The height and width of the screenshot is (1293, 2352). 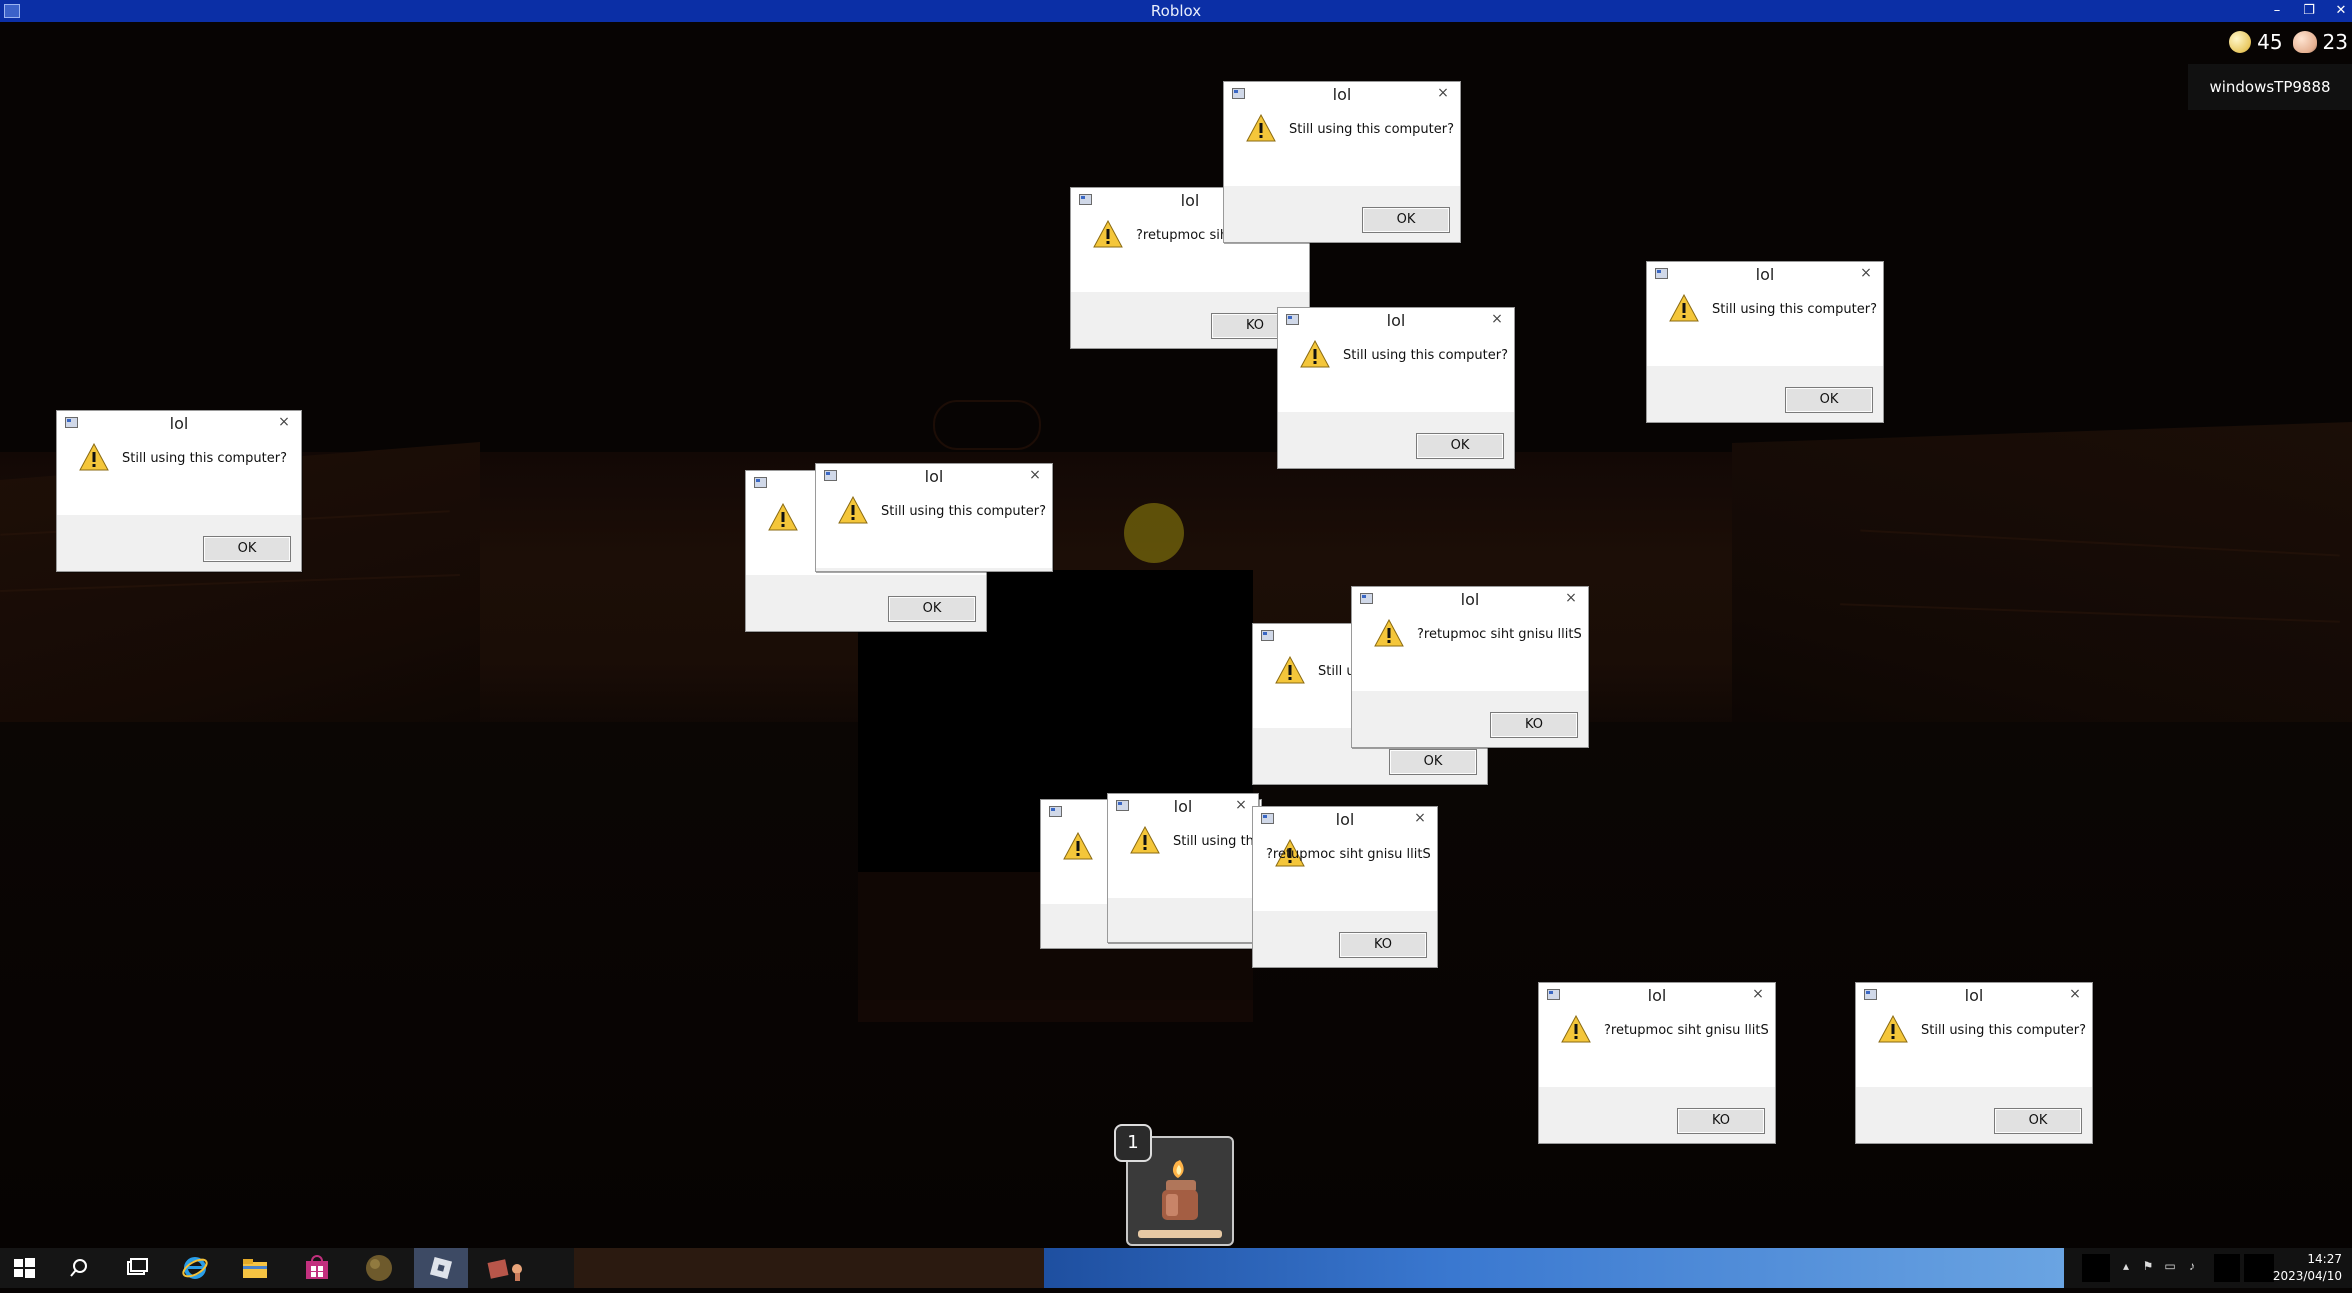 I want to click on search-button, so click(x=79, y=1268).